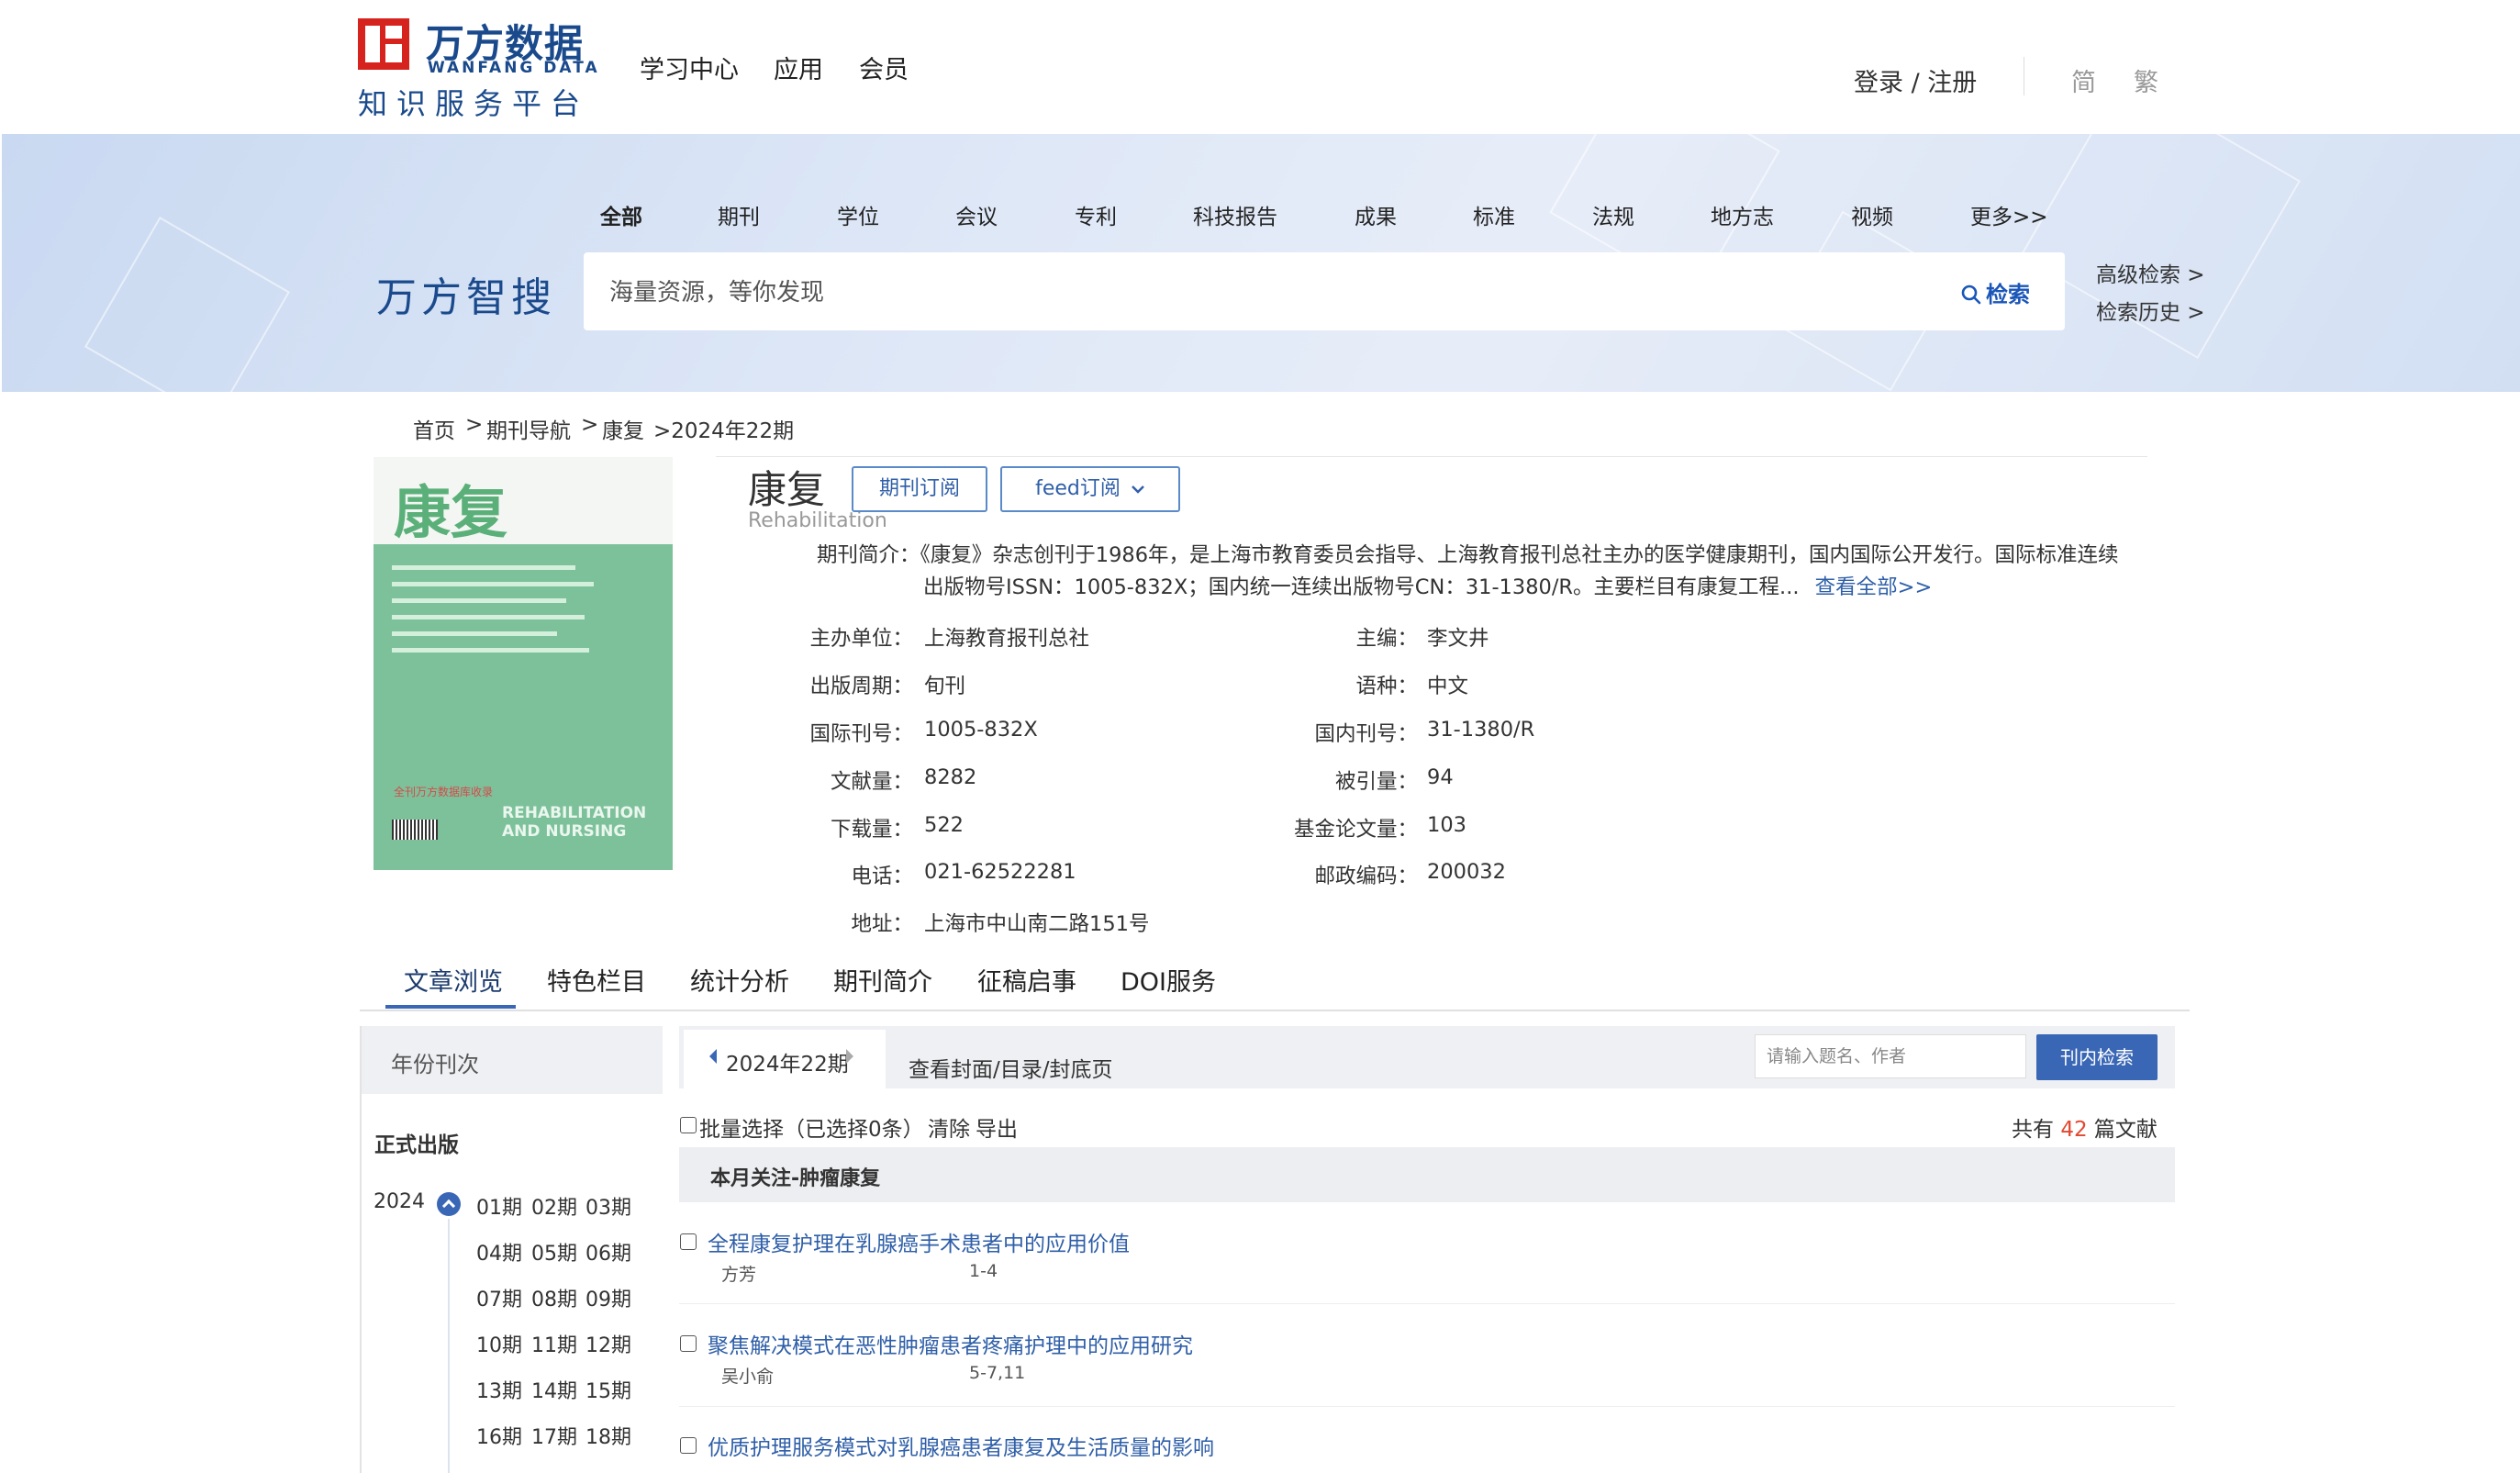 The image size is (2520, 1473). I want to click on journal-cover: 康复 全刊万方数据库收录 REHABILITATION AND NURSING, so click(523, 664).